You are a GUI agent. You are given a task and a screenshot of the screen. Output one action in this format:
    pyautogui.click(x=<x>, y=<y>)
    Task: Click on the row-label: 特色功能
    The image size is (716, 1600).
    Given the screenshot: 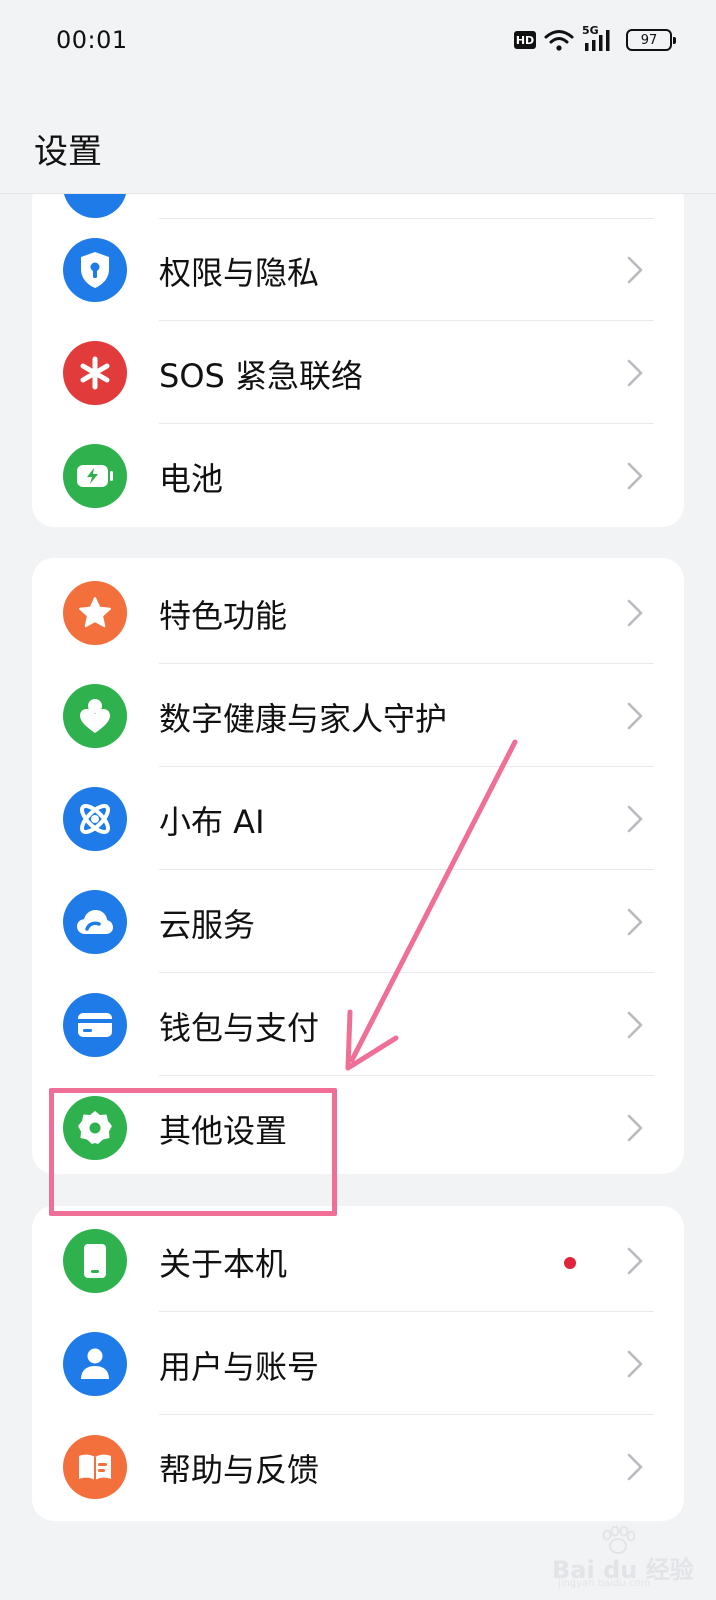 What is the action you would take?
    pyautogui.click(x=223, y=616)
    